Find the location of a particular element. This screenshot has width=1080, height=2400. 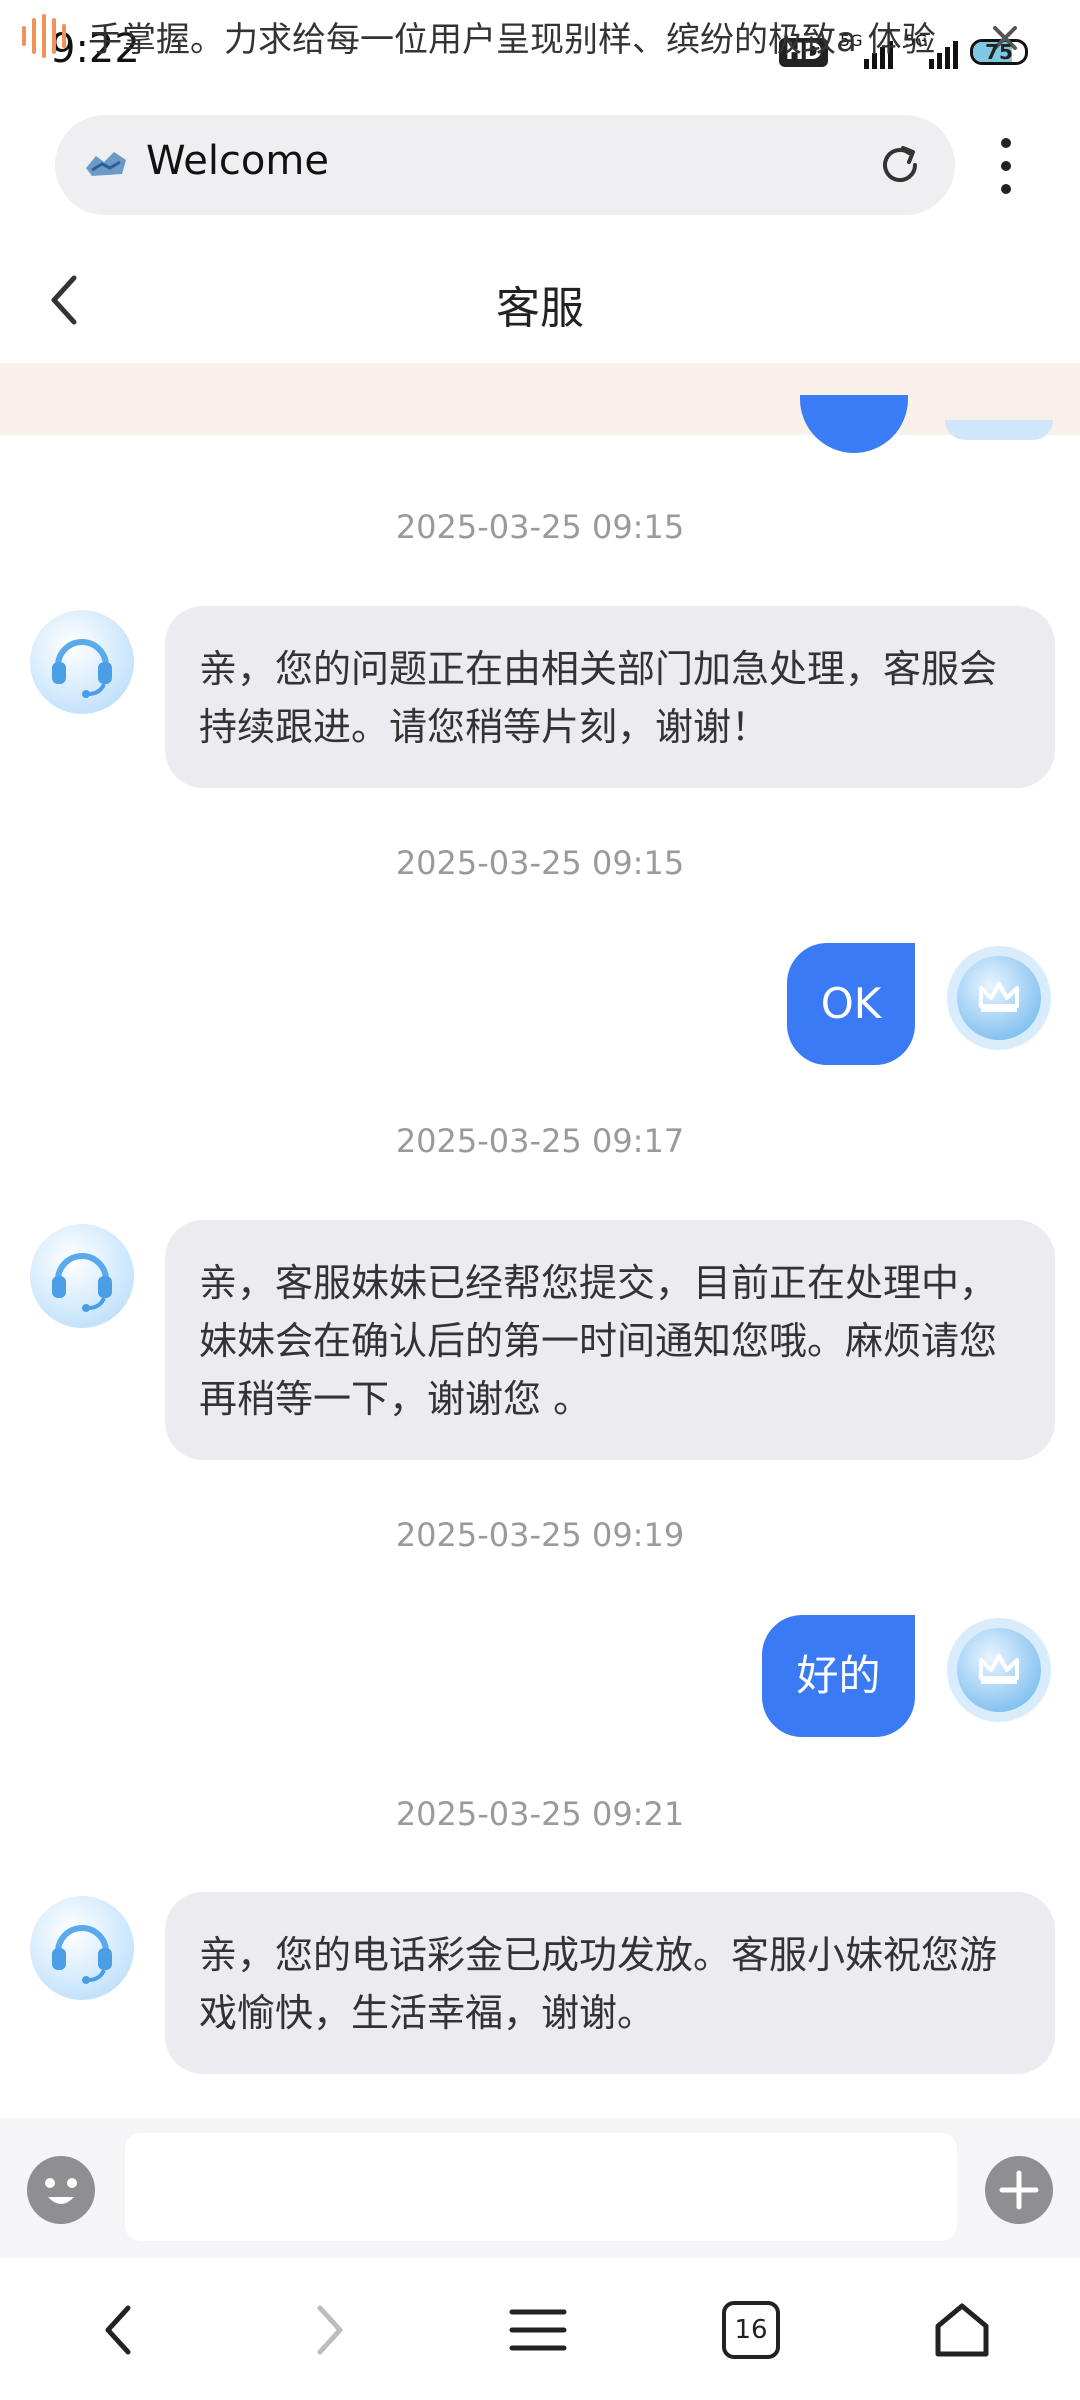

page-title: 客服 is located at coordinates (540, 308).